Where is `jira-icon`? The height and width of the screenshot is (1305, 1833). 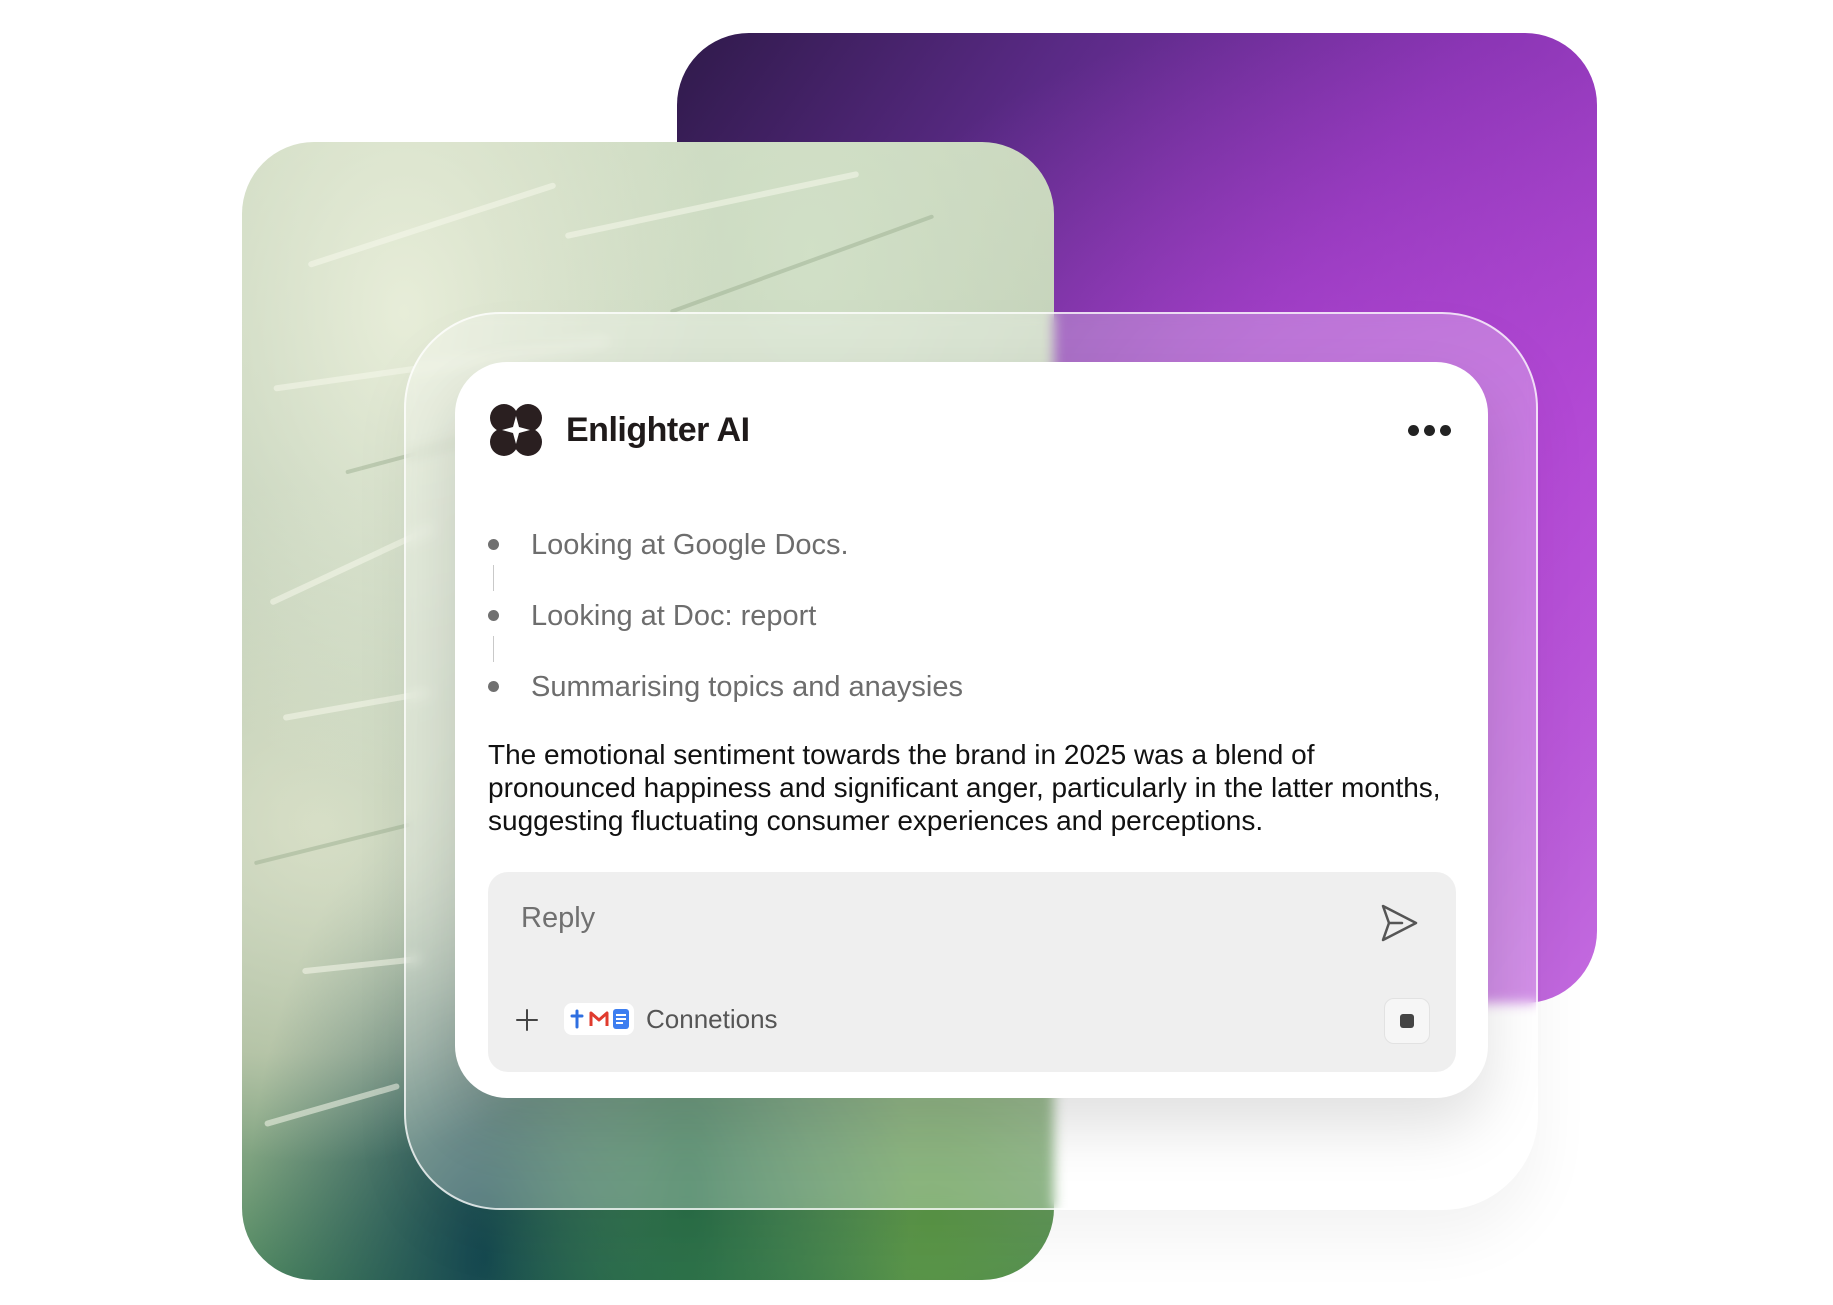
jira-icon is located at coordinates (577, 1019).